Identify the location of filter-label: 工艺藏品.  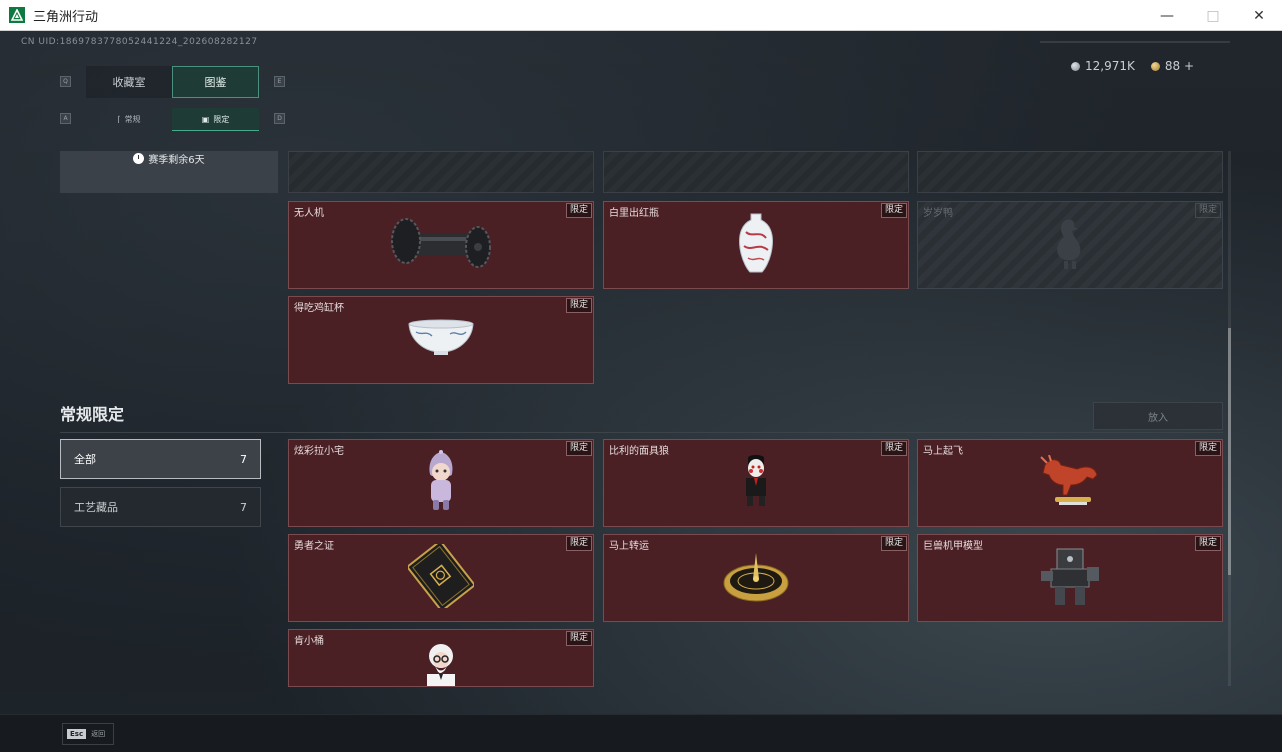
(96, 507).